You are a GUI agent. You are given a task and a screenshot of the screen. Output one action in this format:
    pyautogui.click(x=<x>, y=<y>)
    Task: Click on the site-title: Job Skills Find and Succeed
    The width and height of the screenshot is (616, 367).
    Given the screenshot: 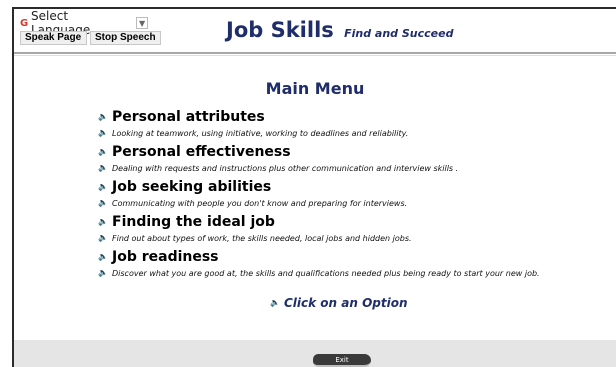 What is the action you would take?
    pyautogui.click(x=339, y=30)
    